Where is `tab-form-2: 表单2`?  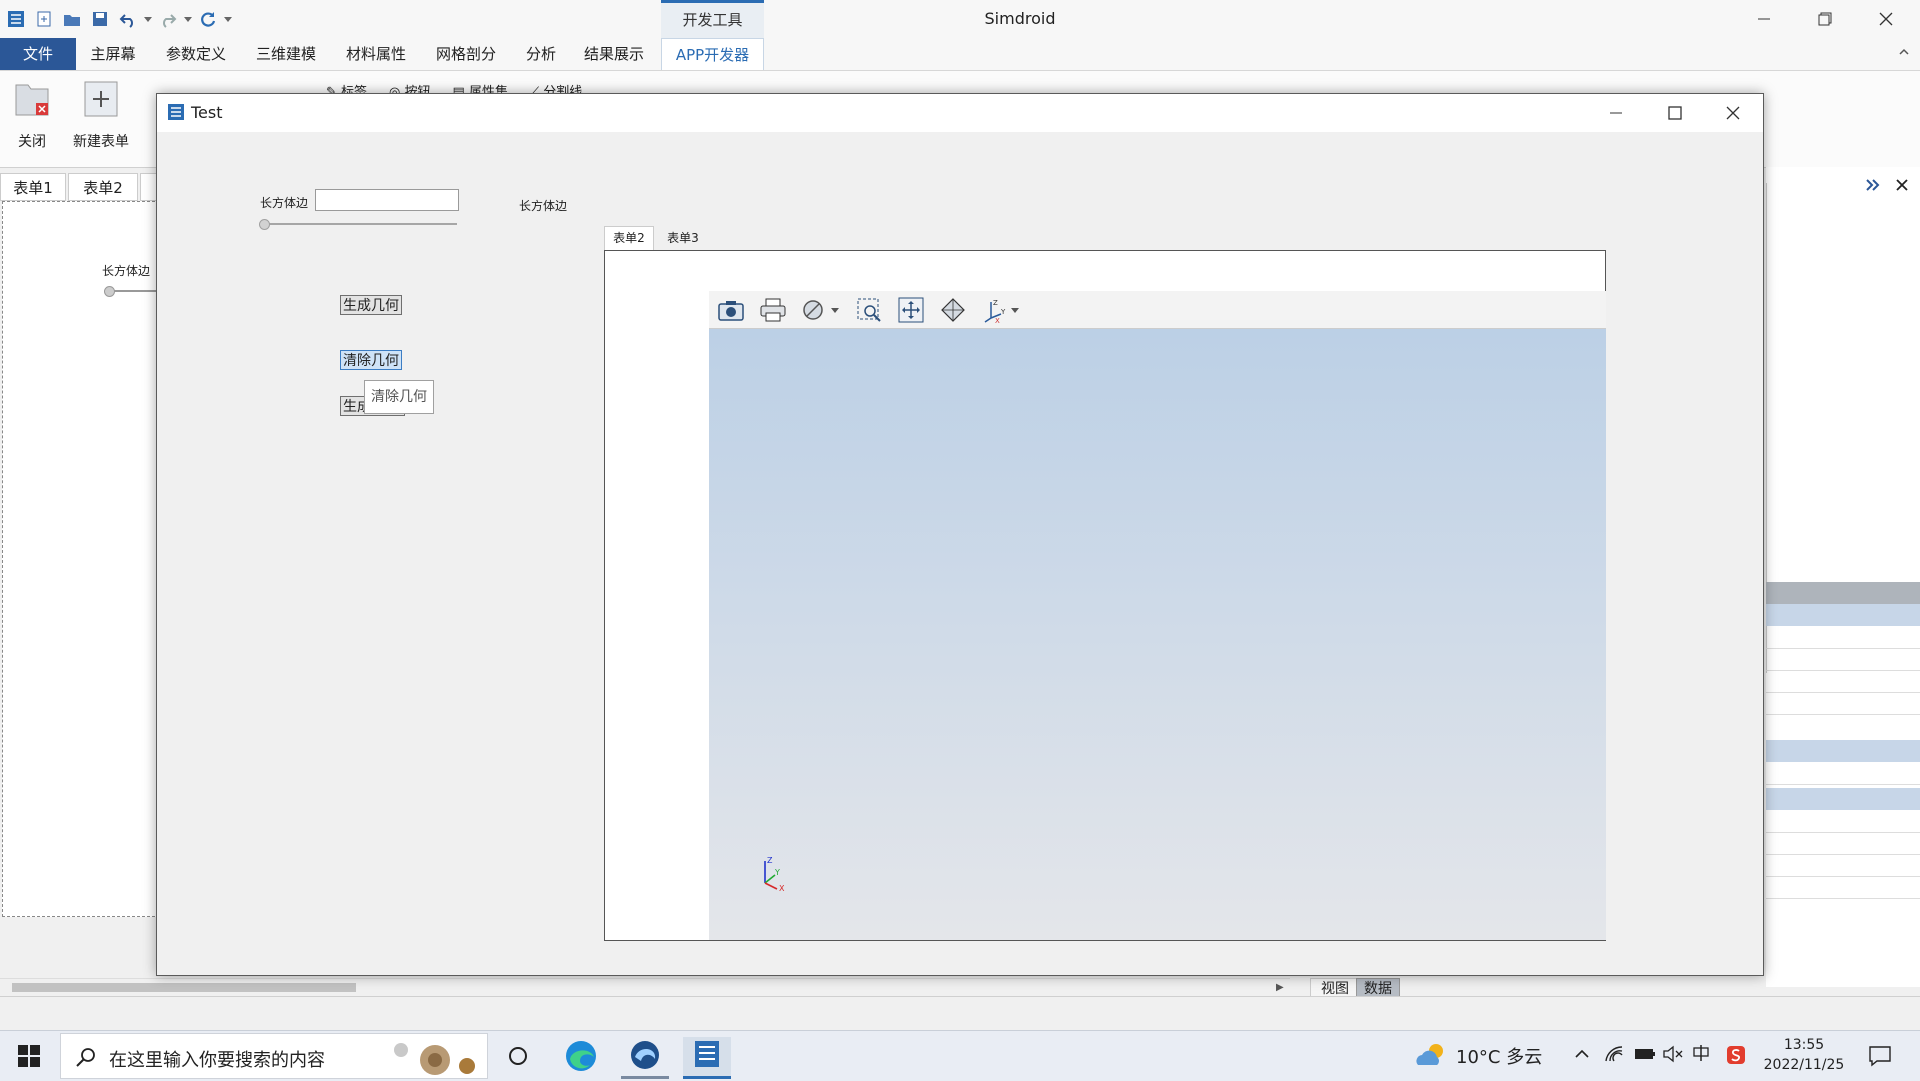 tab-form-2: 表单2 is located at coordinates (103, 187).